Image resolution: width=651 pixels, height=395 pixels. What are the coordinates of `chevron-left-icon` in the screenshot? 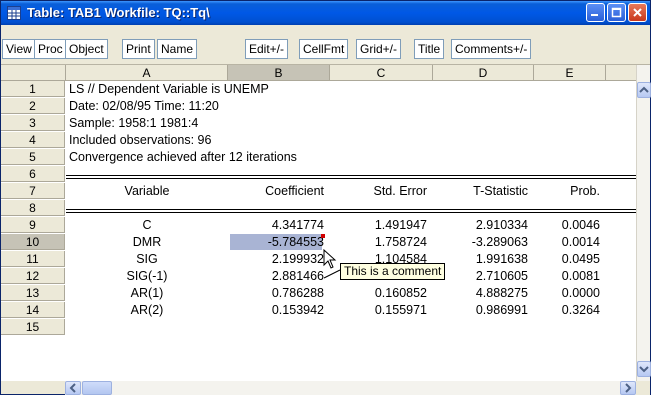 It's located at (72, 388).